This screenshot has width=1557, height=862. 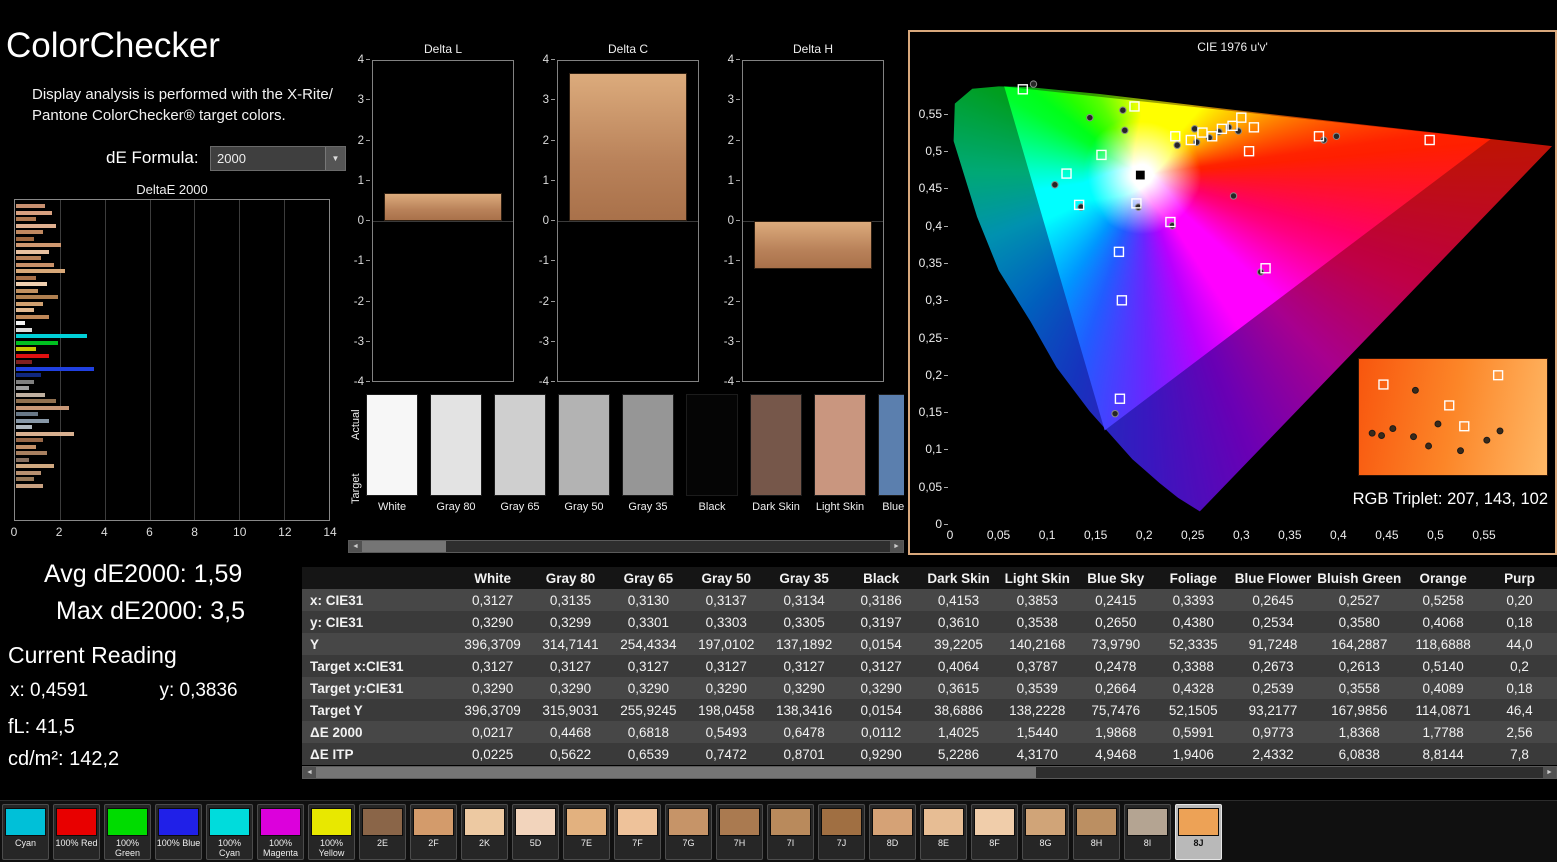 I want to click on current-x-value: x: 0,4591, so click(x=49, y=690).